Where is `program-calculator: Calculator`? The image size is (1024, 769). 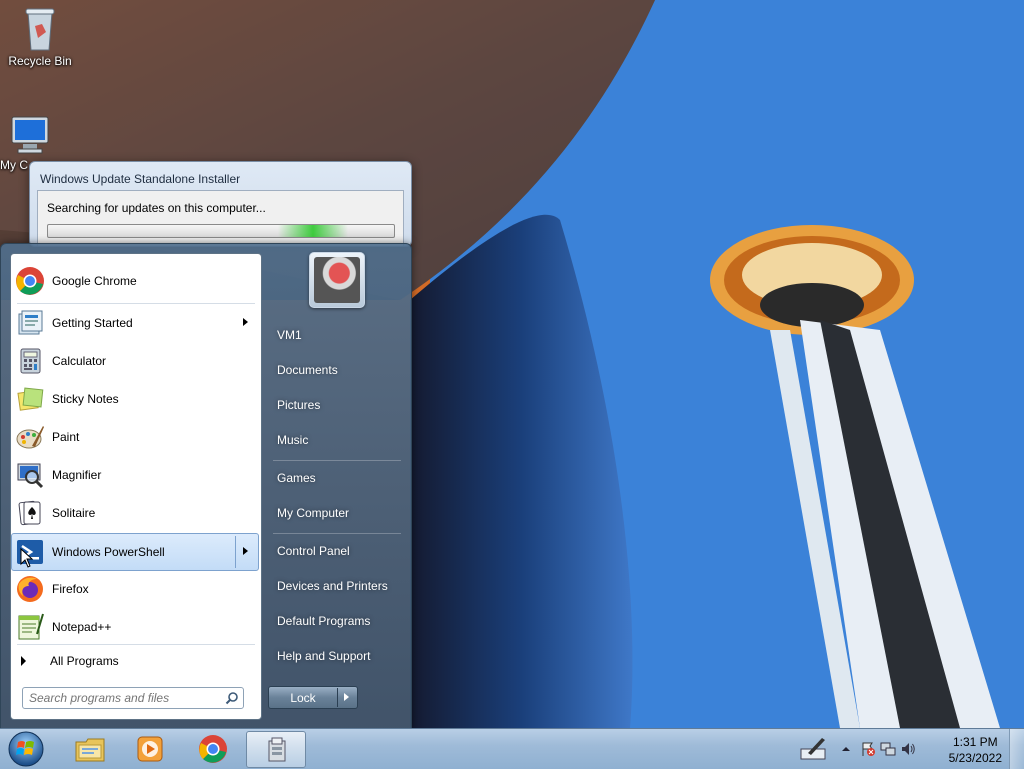 program-calculator: Calculator is located at coordinates (135, 361).